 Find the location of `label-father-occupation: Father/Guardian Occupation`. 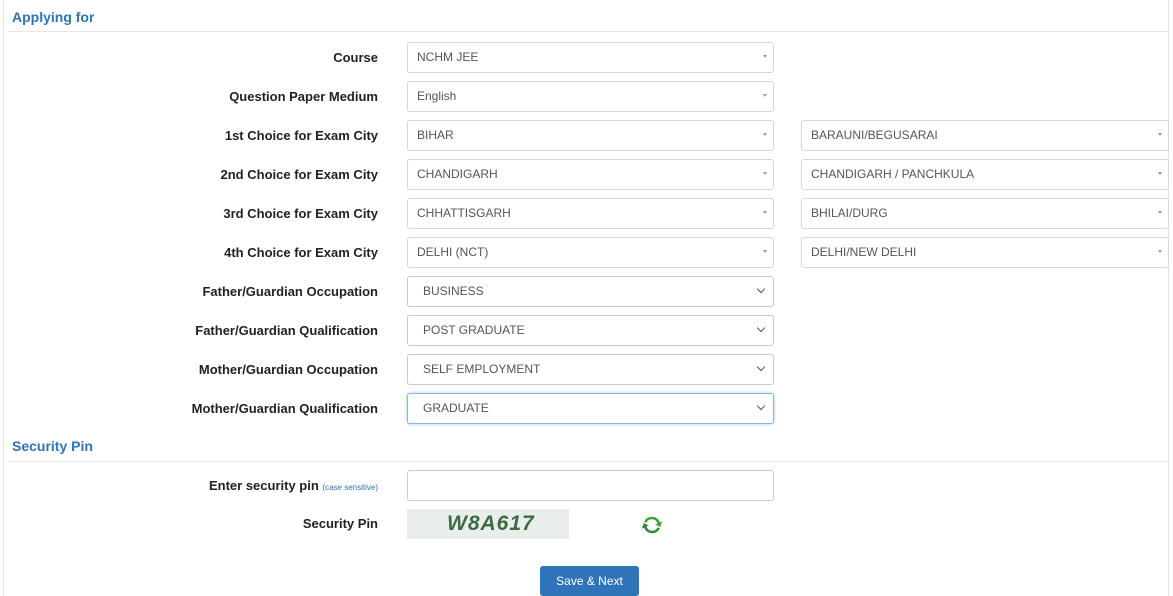

label-father-occupation: Father/Guardian Occupation is located at coordinates (290, 291).